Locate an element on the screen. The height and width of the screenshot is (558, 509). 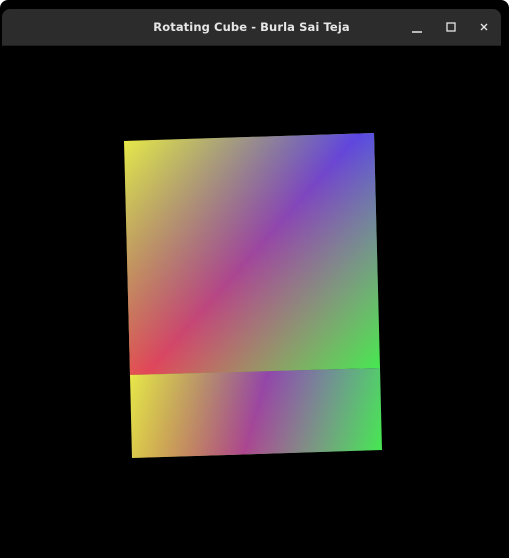
close-button is located at coordinates (484, 27).